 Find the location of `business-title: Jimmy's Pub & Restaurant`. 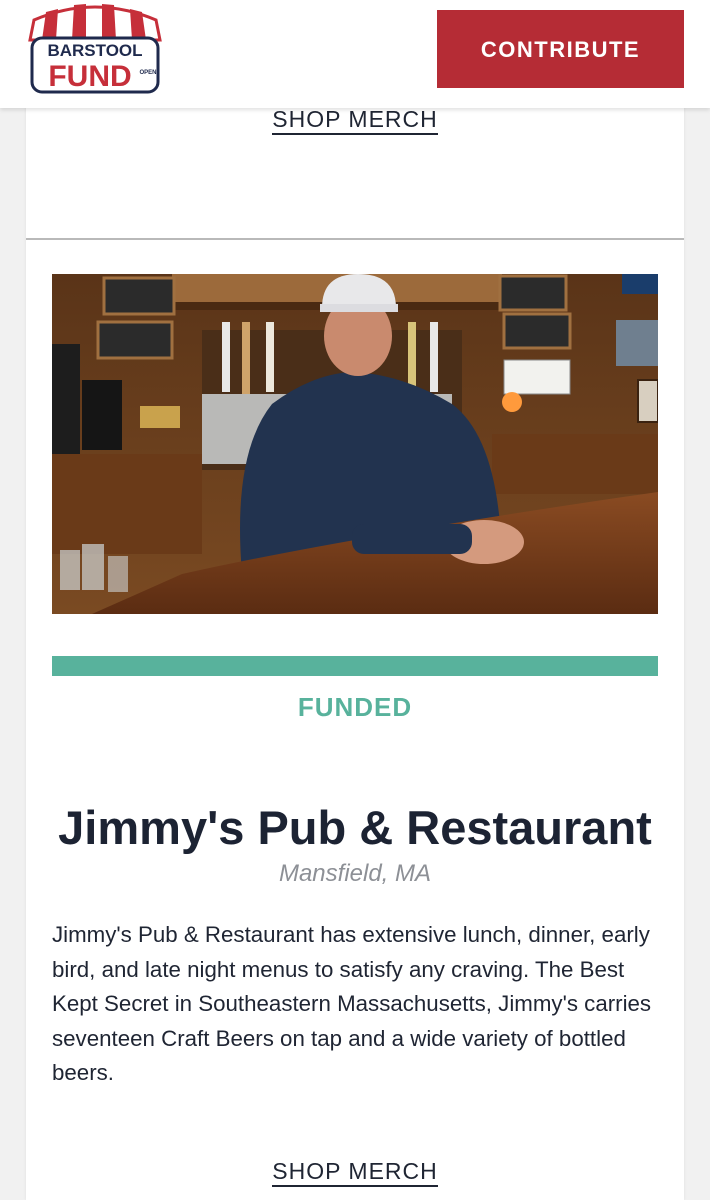

business-title: Jimmy's Pub & Restaurant is located at coordinates (355, 827).